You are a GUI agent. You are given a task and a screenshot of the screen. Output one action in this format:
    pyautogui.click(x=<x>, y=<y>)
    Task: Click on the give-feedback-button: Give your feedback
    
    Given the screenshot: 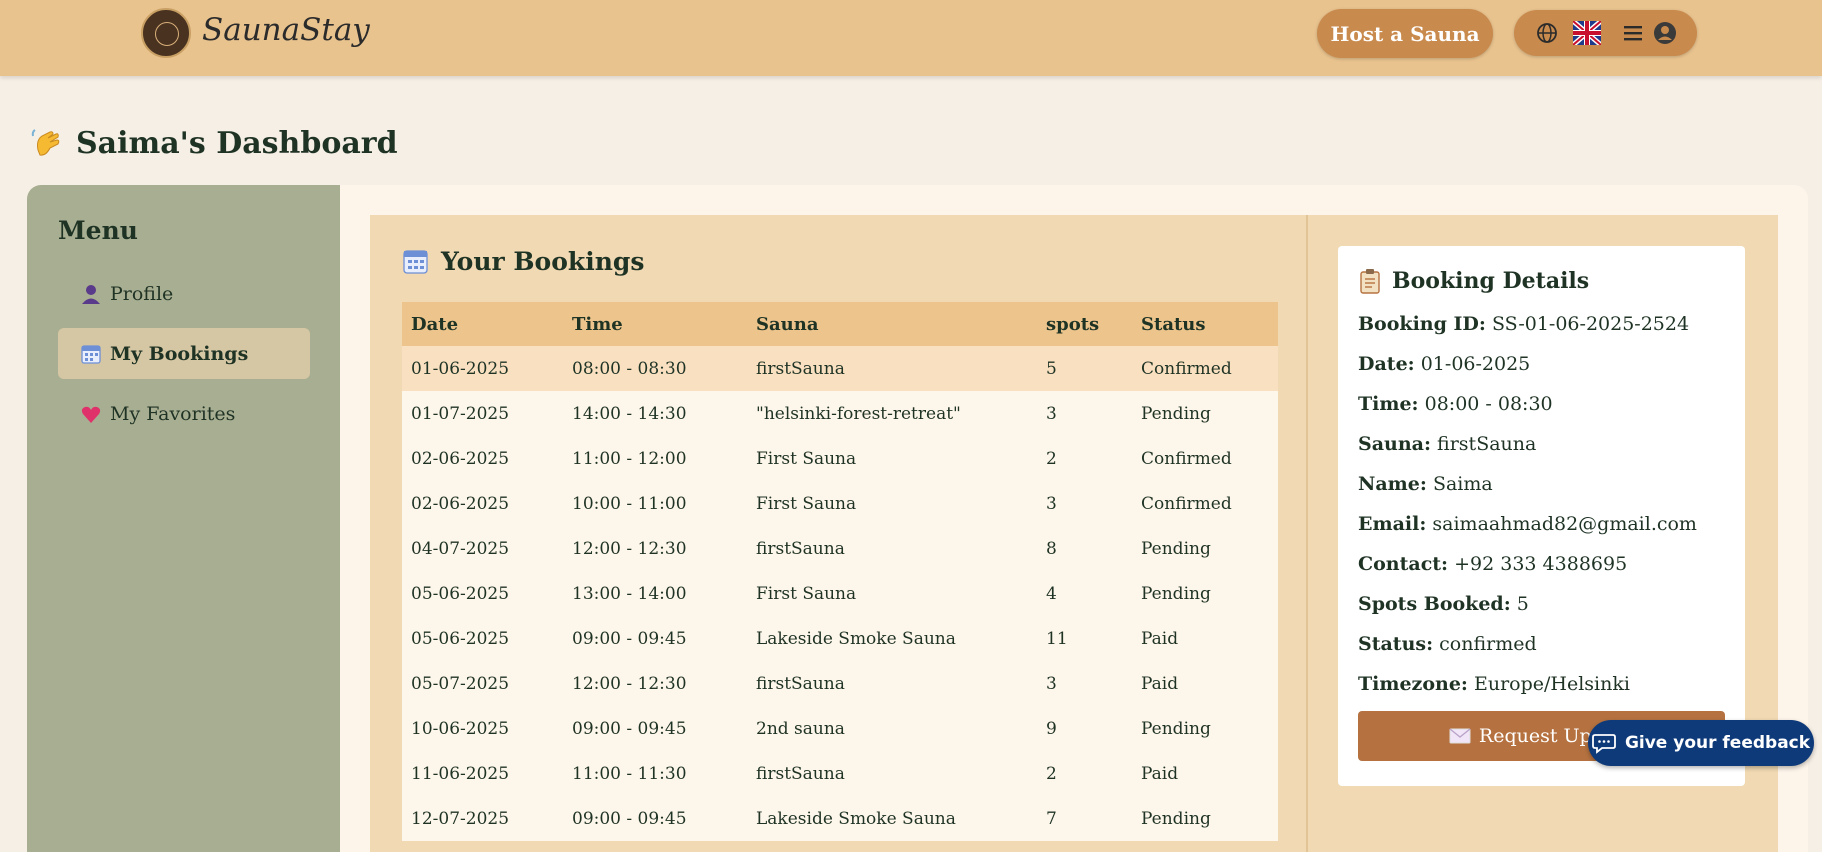 What is the action you would take?
    pyautogui.click(x=1701, y=743)
    